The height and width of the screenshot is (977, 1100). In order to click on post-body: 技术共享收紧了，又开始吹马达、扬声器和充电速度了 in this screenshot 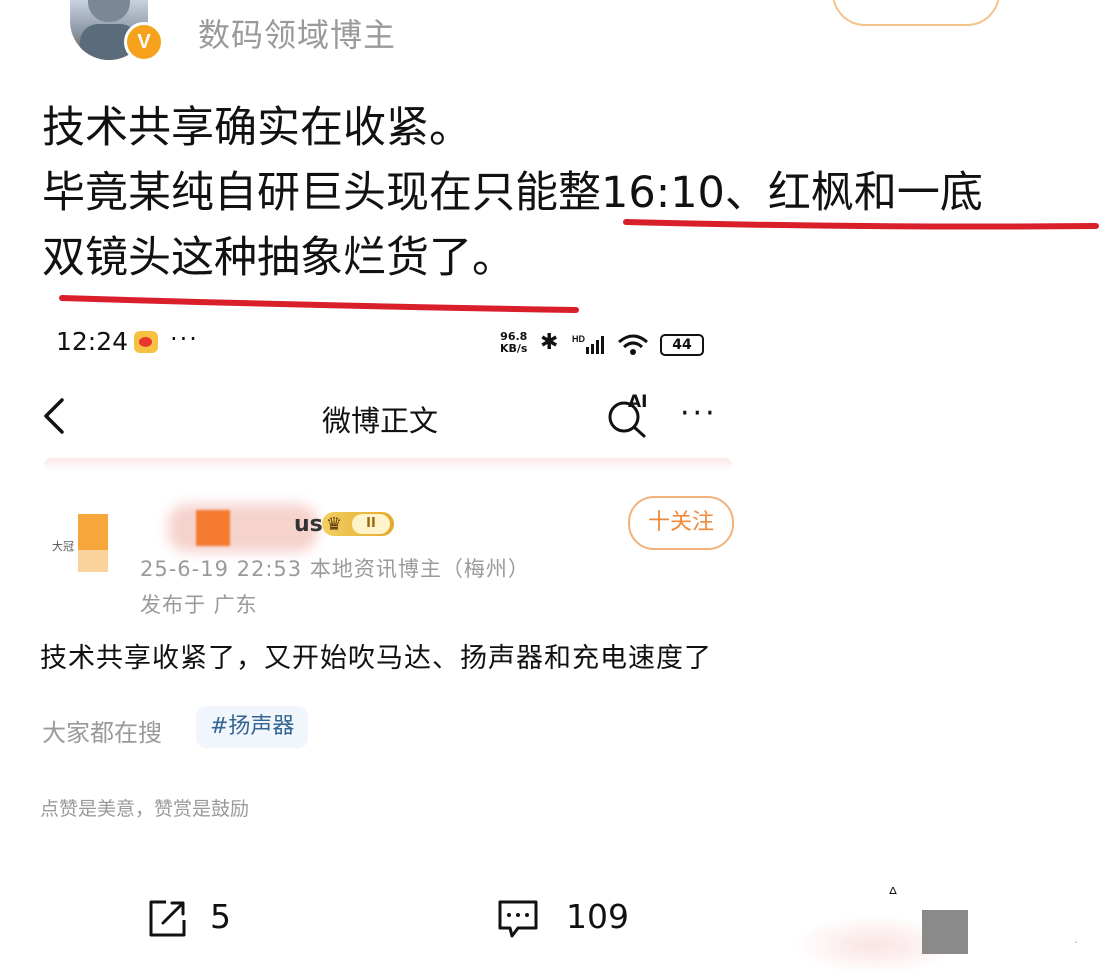, I will do `click(376, 658)`.